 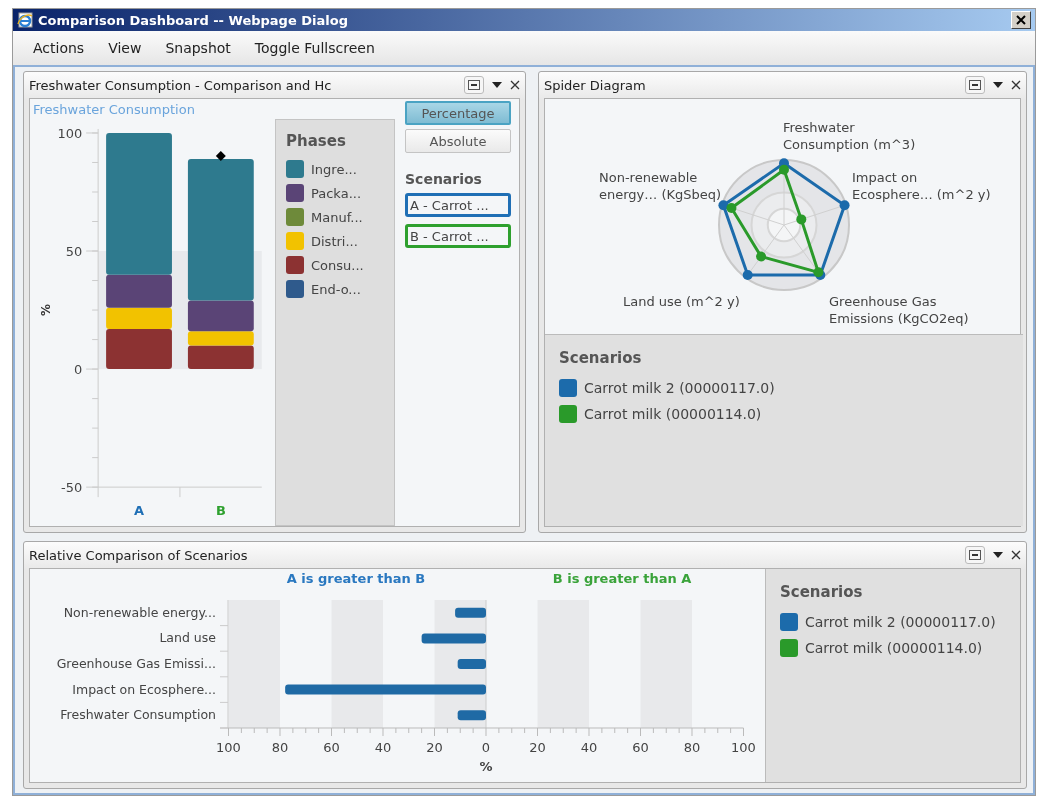 What do you see at coordinates (139, 511) in the screenshot?
I see `category-label: A` at bounding box center [139, 511].